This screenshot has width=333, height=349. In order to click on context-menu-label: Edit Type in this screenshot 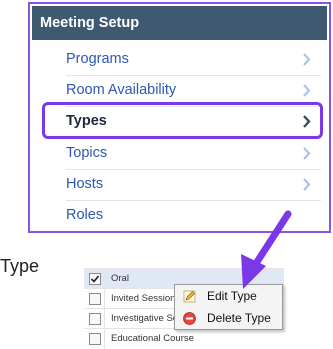, I will do `click(232, 296)`.